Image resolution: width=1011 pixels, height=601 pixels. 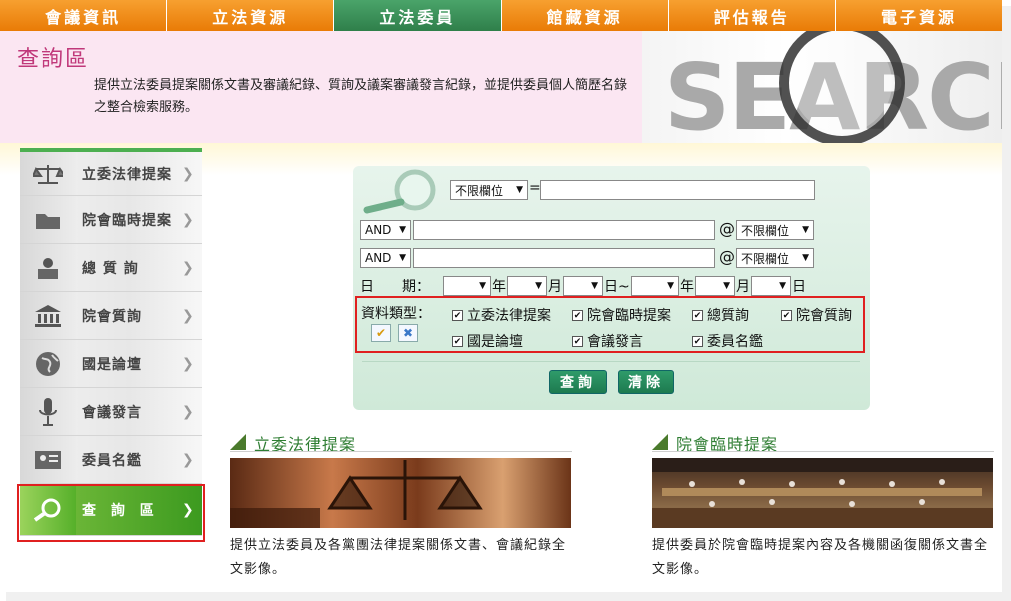 I want to click on search-banner-image: SEARCH, so click(x=822, y=87).